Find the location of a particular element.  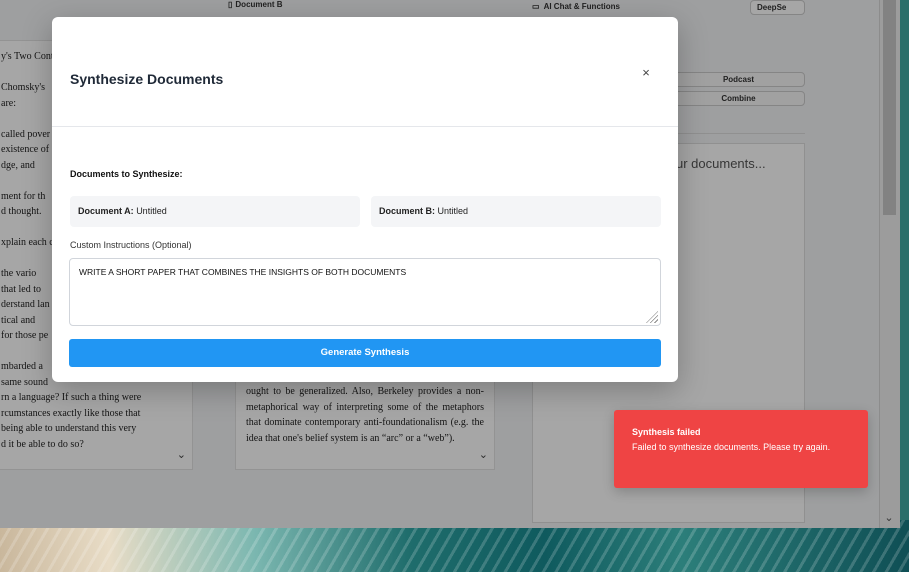

modal-title: Synthesize Documents is located at coordinates (147, 79).